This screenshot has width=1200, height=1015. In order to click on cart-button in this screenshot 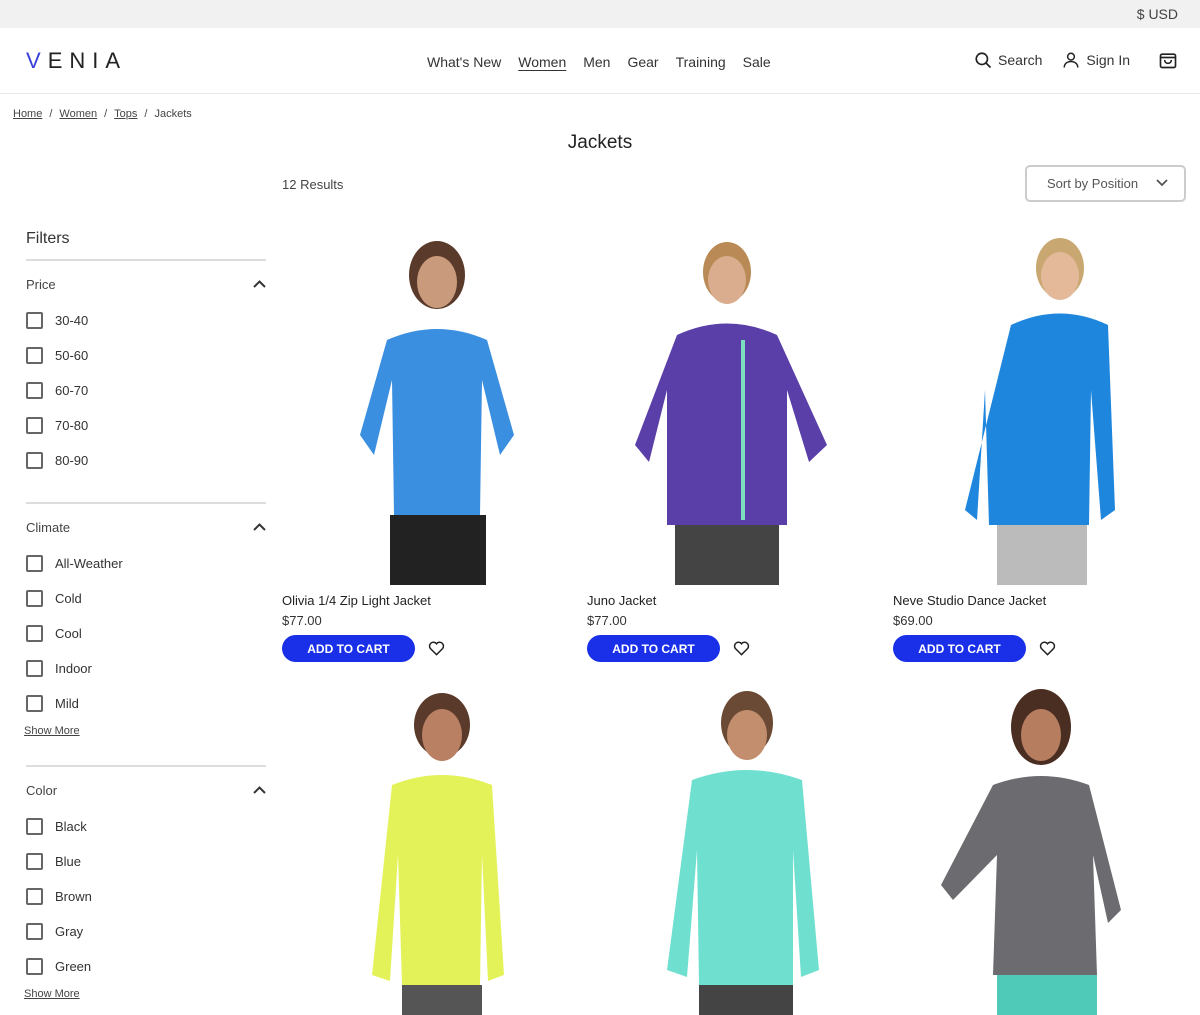, I will do `click(1168, 60)`.